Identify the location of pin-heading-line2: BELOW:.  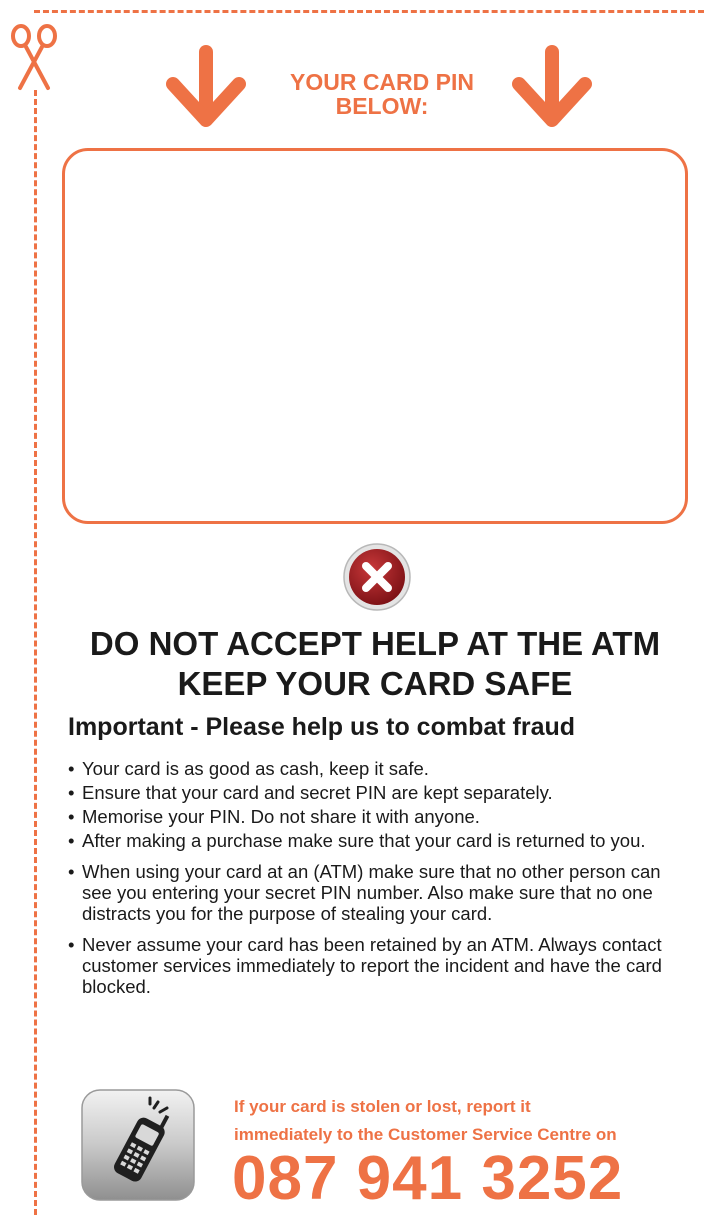
(382, 106).